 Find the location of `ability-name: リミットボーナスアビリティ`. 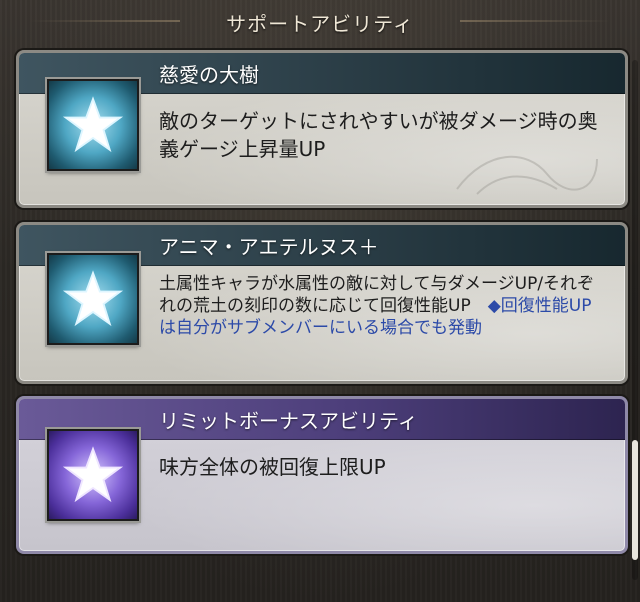

ability-name: リミットボーナスアビリティ is located at coordinates (288, 421).